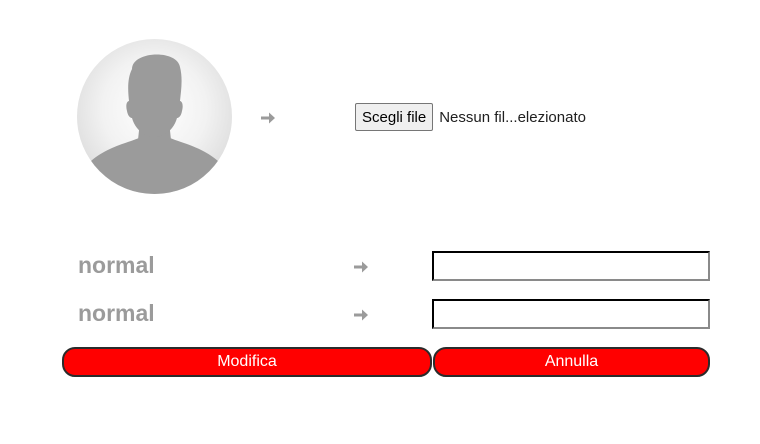 The image size is (760, 444). What do you see at coordinates (116, 265) in the screenshot?
I see `field-label-1: normal` at bounding box center [116, 265].